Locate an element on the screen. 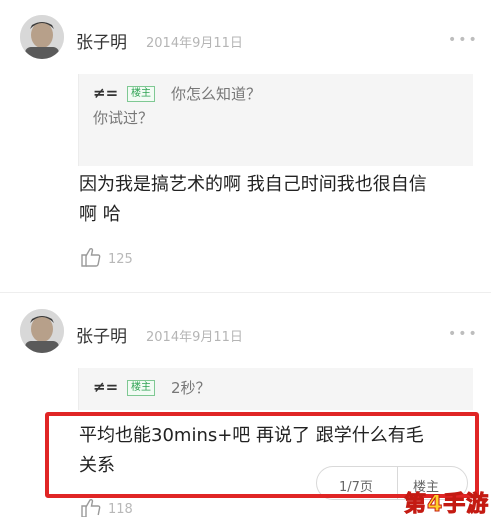  watermark-logo: 第4手游 is located at coordinates (446, 504).